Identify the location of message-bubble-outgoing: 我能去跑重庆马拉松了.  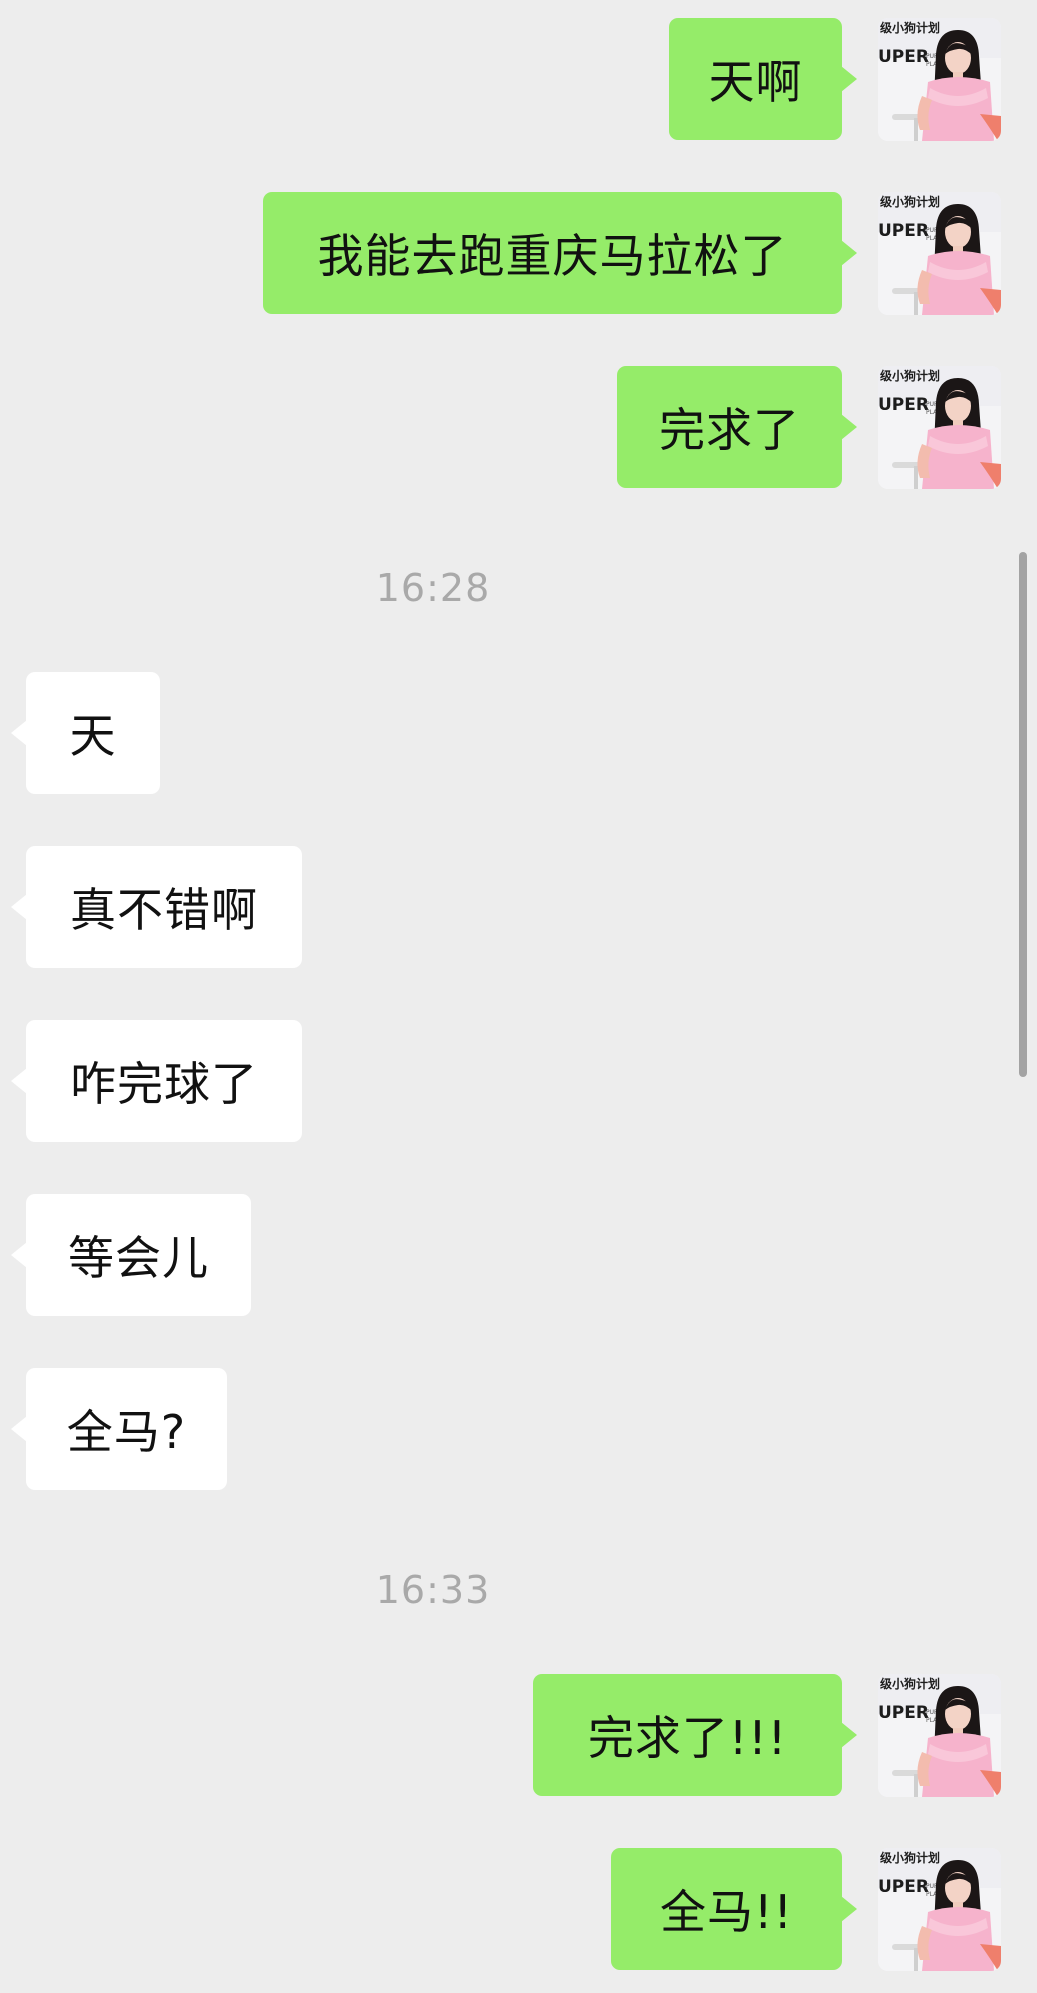
(560, 253).